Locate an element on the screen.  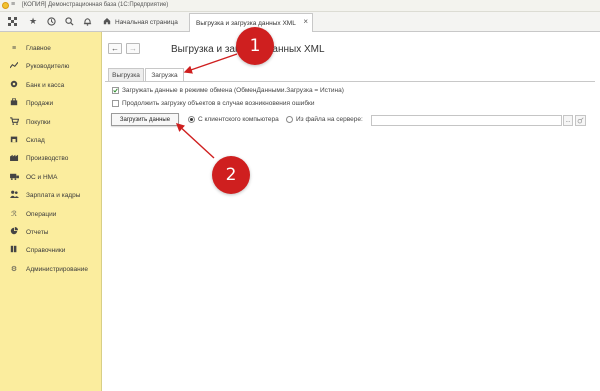
sidebar-item-administration: ⚙ Администрирование is located at coordinates (50, 269).